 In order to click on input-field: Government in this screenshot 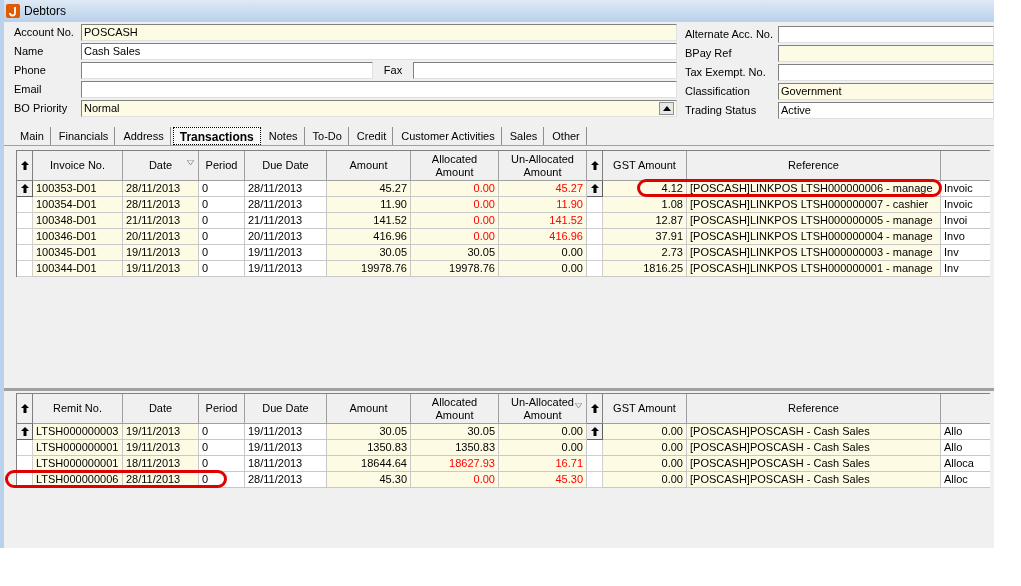, I will do `click(886, 91)`.